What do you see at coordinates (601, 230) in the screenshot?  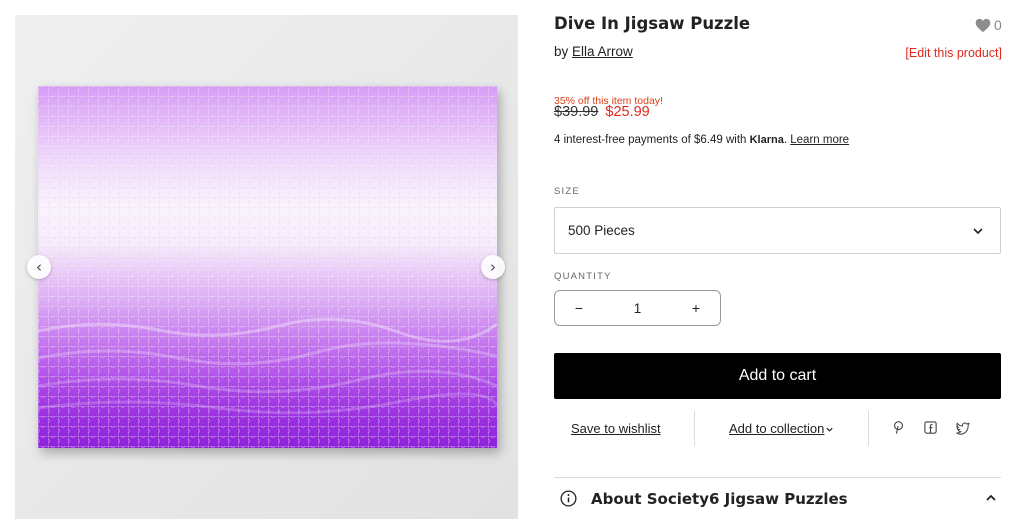 I see `size-selected-value: 500 Pieces` at bounding box center [601, 230].